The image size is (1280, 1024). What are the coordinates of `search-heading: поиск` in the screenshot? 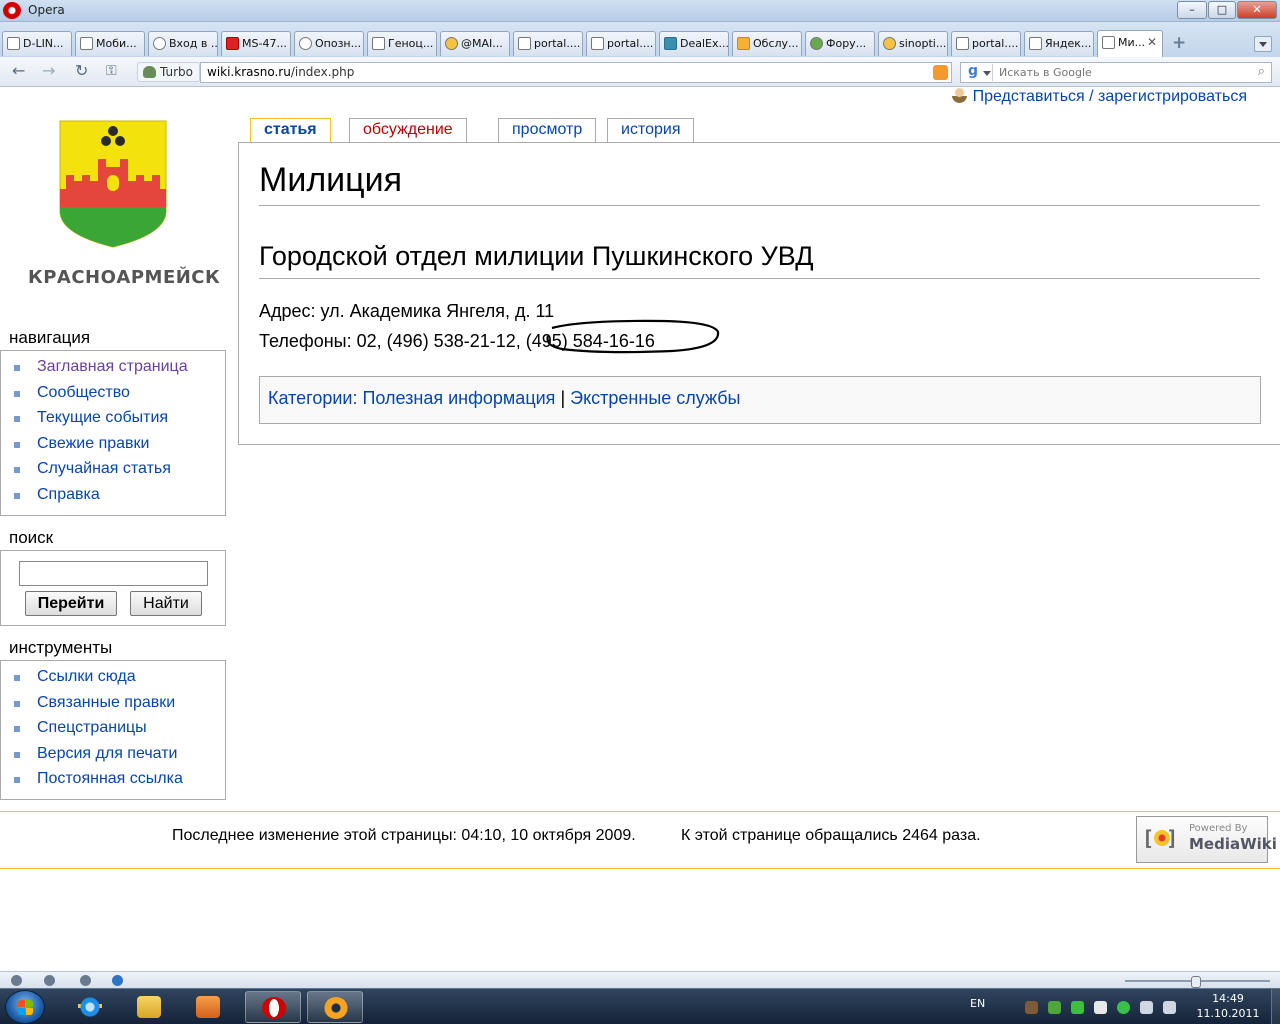 It's located at (31, 537).